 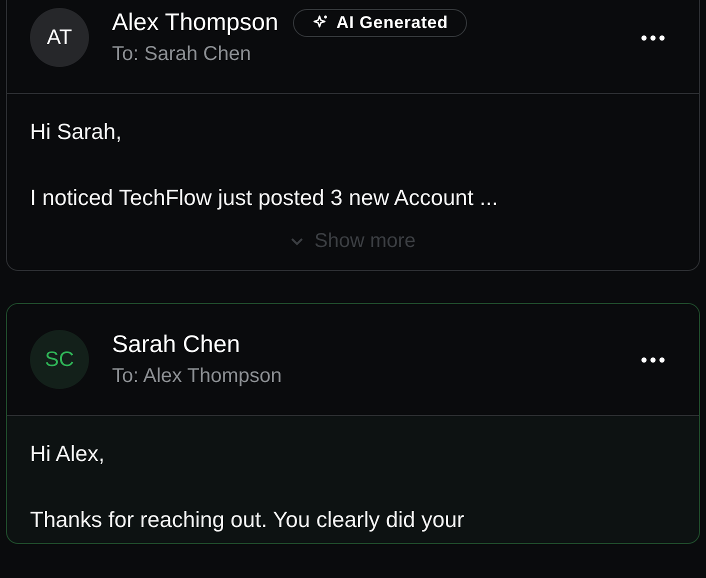 What do you see at coordinates (76, 132) in the screenshot?
I see `message-text: Hi Sarah,` at bounding box center [76, 132].